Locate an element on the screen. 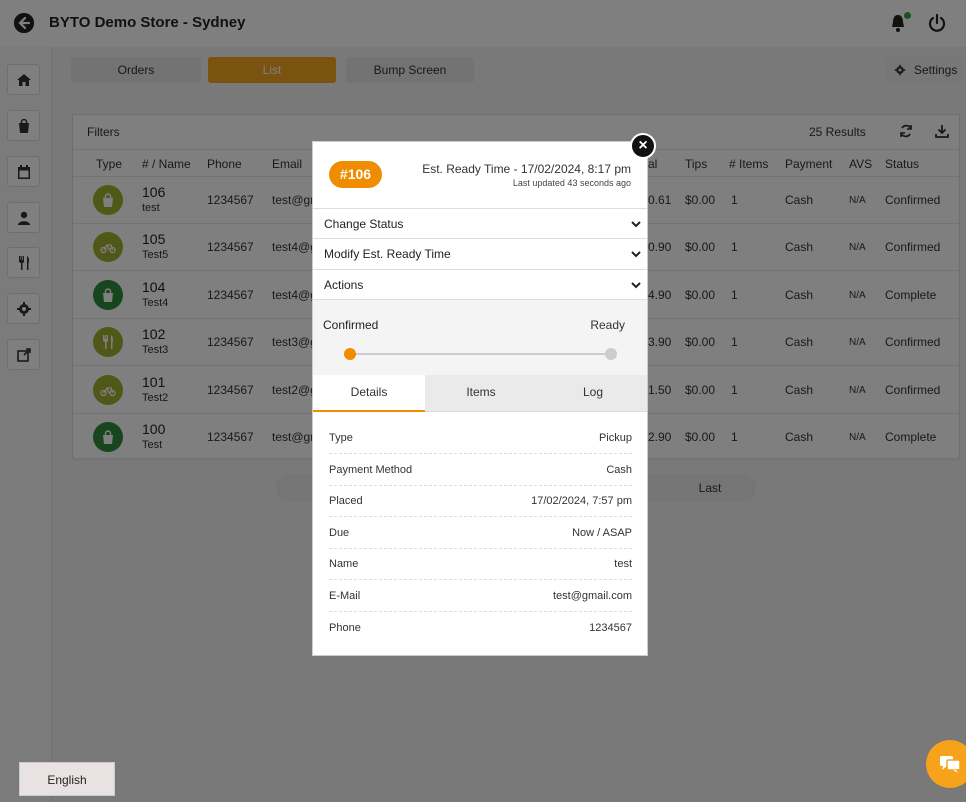 The width and height of the screenshot is (966, 802). tab-items: Items is located at coordinates (481, 393).